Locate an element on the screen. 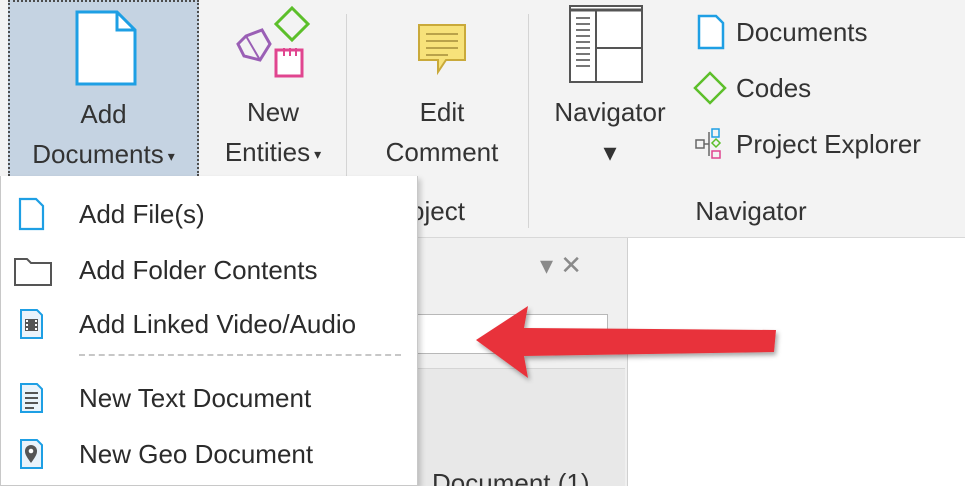  documents-button: Documents is located at coordinates (780, 32).